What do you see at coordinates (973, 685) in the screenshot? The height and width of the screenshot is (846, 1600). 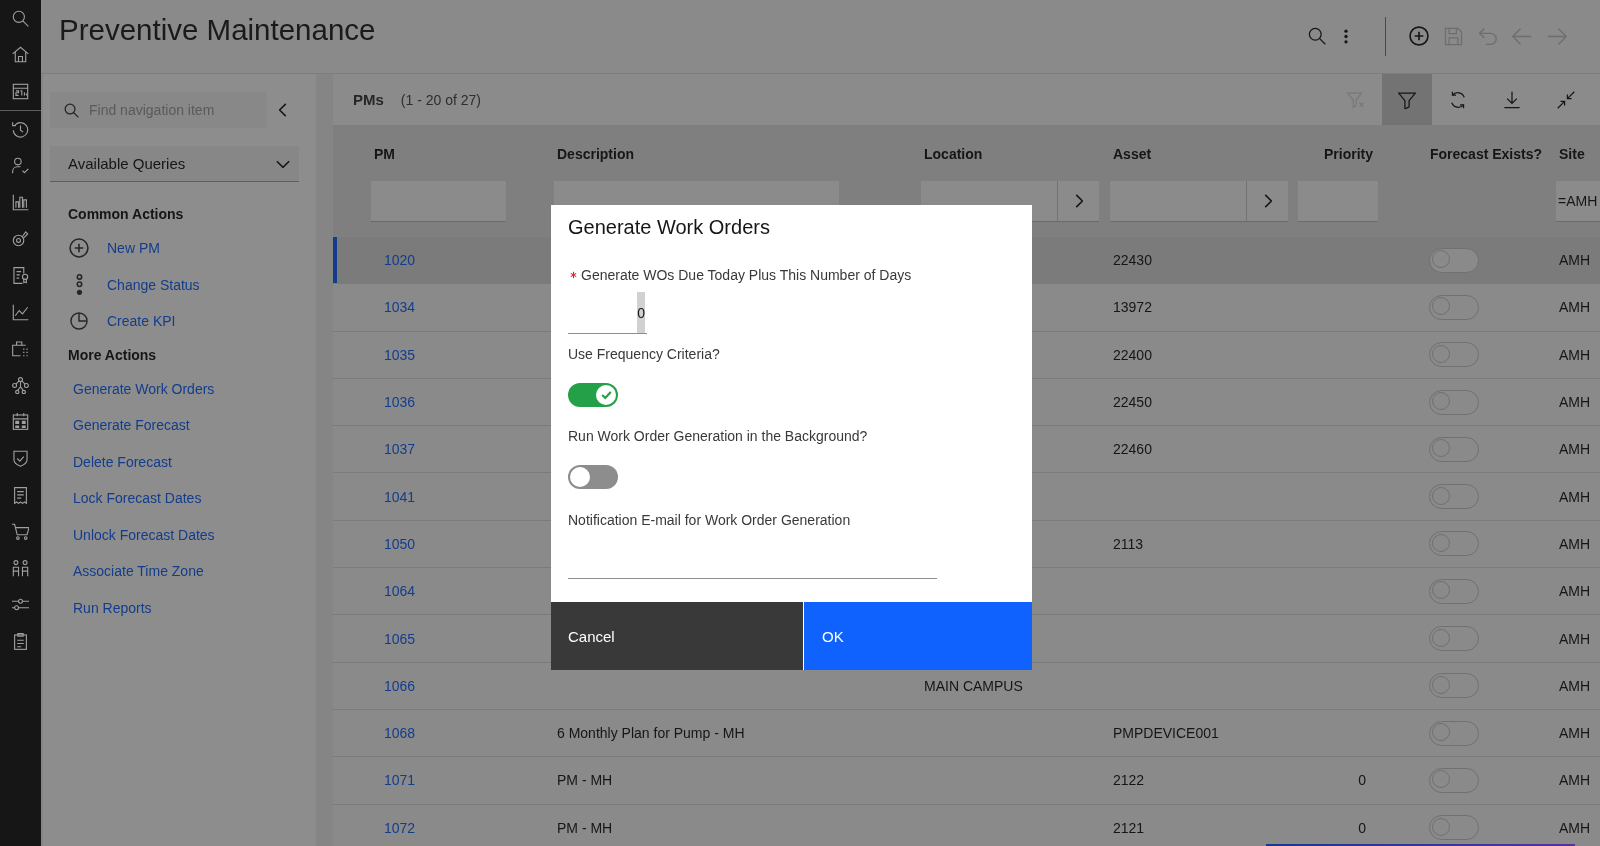 I see `table-cell: MAIN CAMPUS` at bounding box center [973, 685].